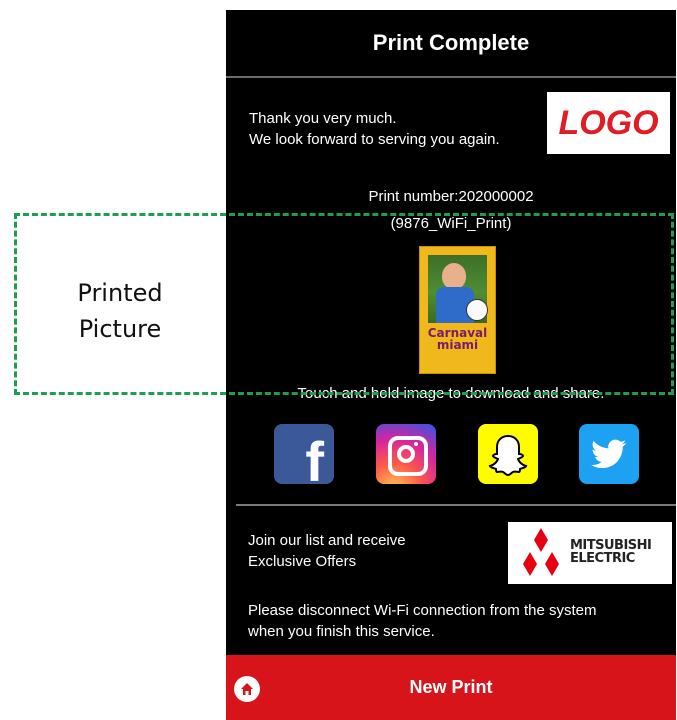  Describe the element at coordinates (454, 276) in the screenshot. I see `photo-child-face` at that location.